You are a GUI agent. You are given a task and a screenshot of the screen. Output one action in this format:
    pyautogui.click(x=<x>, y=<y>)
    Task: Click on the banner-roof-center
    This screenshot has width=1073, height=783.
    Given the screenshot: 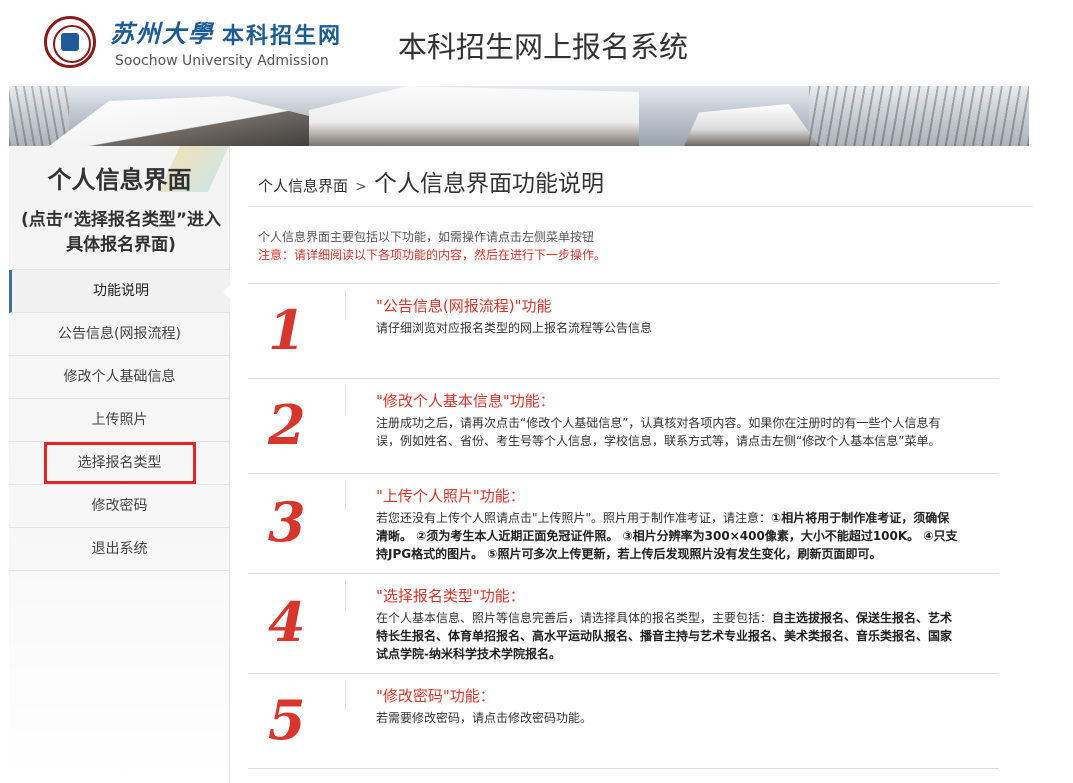 What is the action you would take?
    pyautogui.click(x=474, y=116)
    